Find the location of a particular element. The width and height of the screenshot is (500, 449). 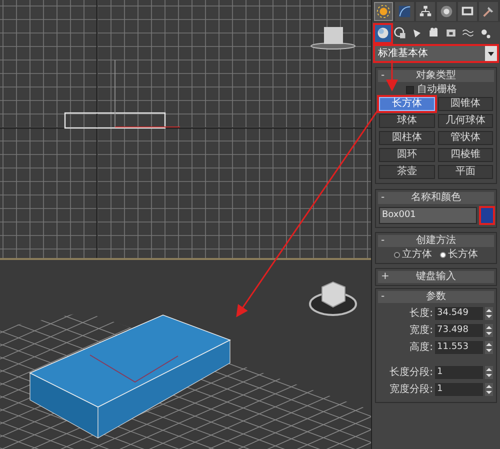

annotation-arrow is located at coordinates (392, 76).